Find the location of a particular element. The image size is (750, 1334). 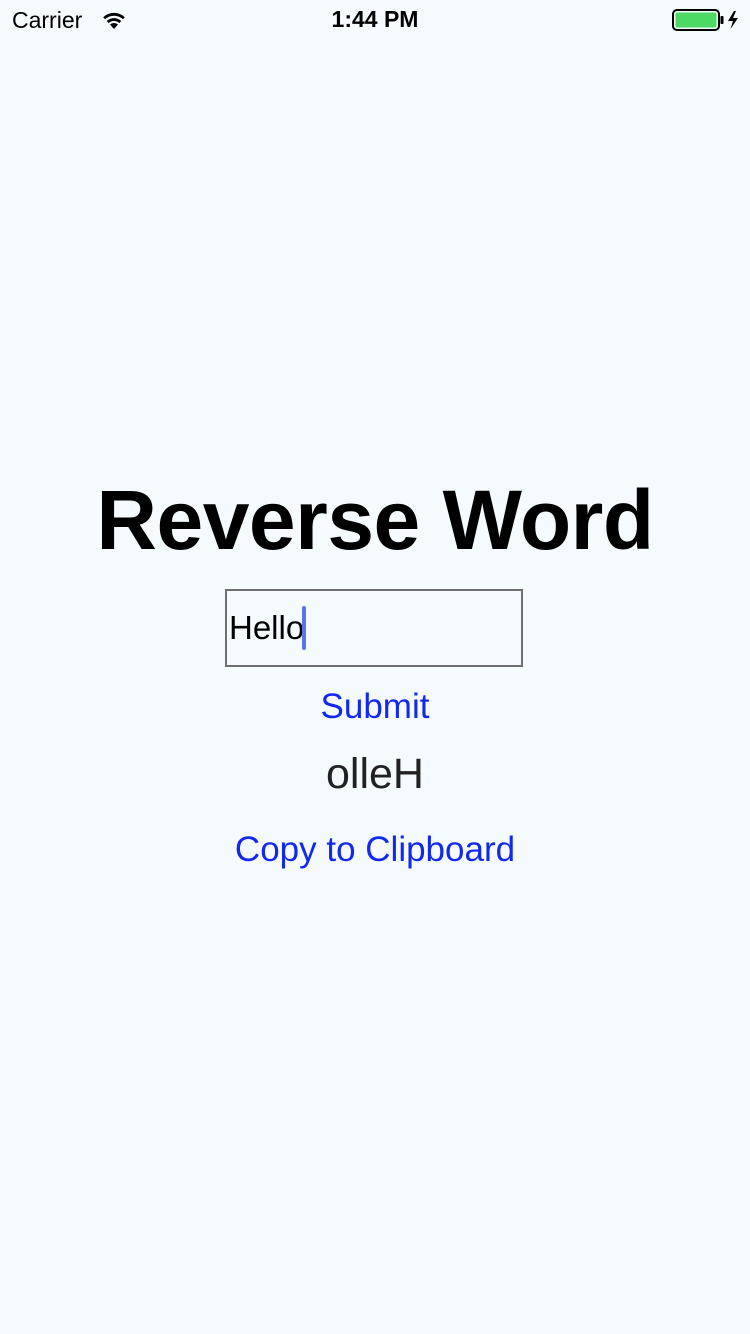

copy-to-clipboard-button: Copy to Clipboard is located at coordinates (375, 850).